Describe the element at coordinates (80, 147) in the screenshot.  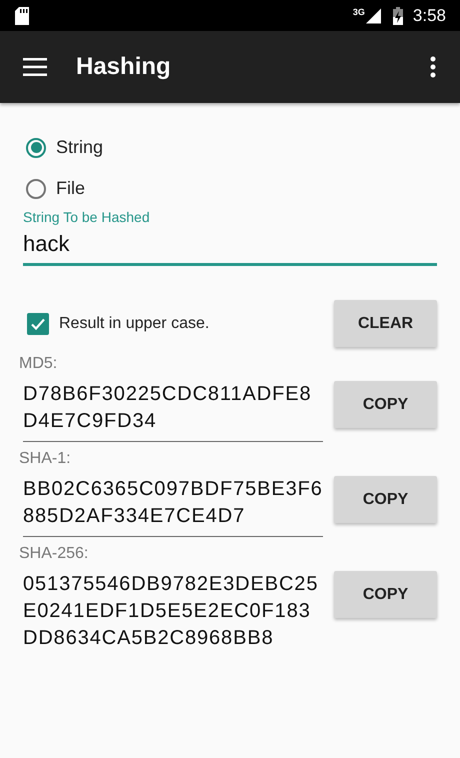
I see `radio-label: String` at that location.